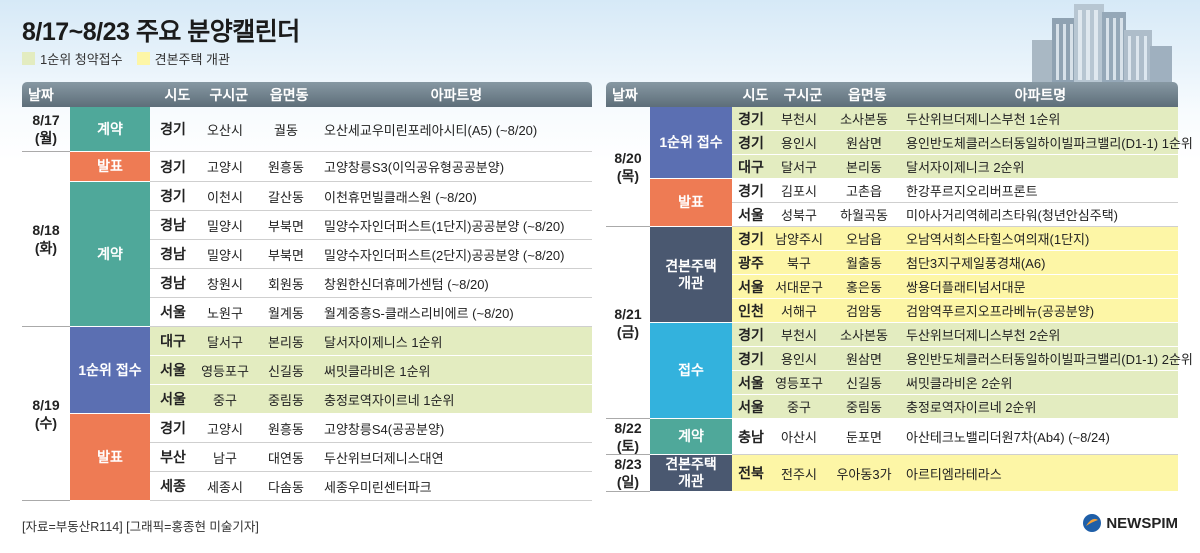 Image resolution: width=1200 pixels, height=553 pixels. I want to click on apt-cell: 두산위브더제니스부천 1순위, so click(983, 119).